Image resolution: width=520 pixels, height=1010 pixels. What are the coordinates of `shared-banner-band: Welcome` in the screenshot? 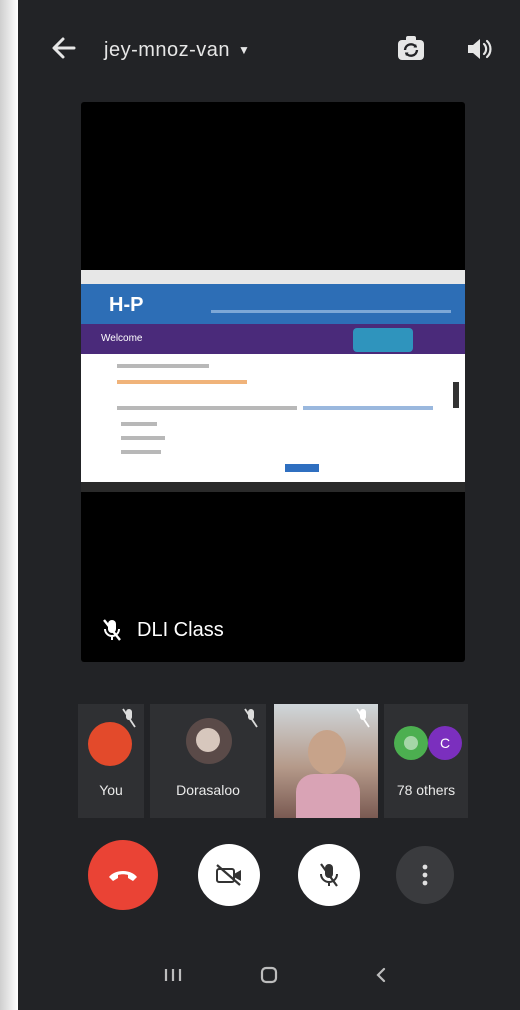 It's located at (273, 339).